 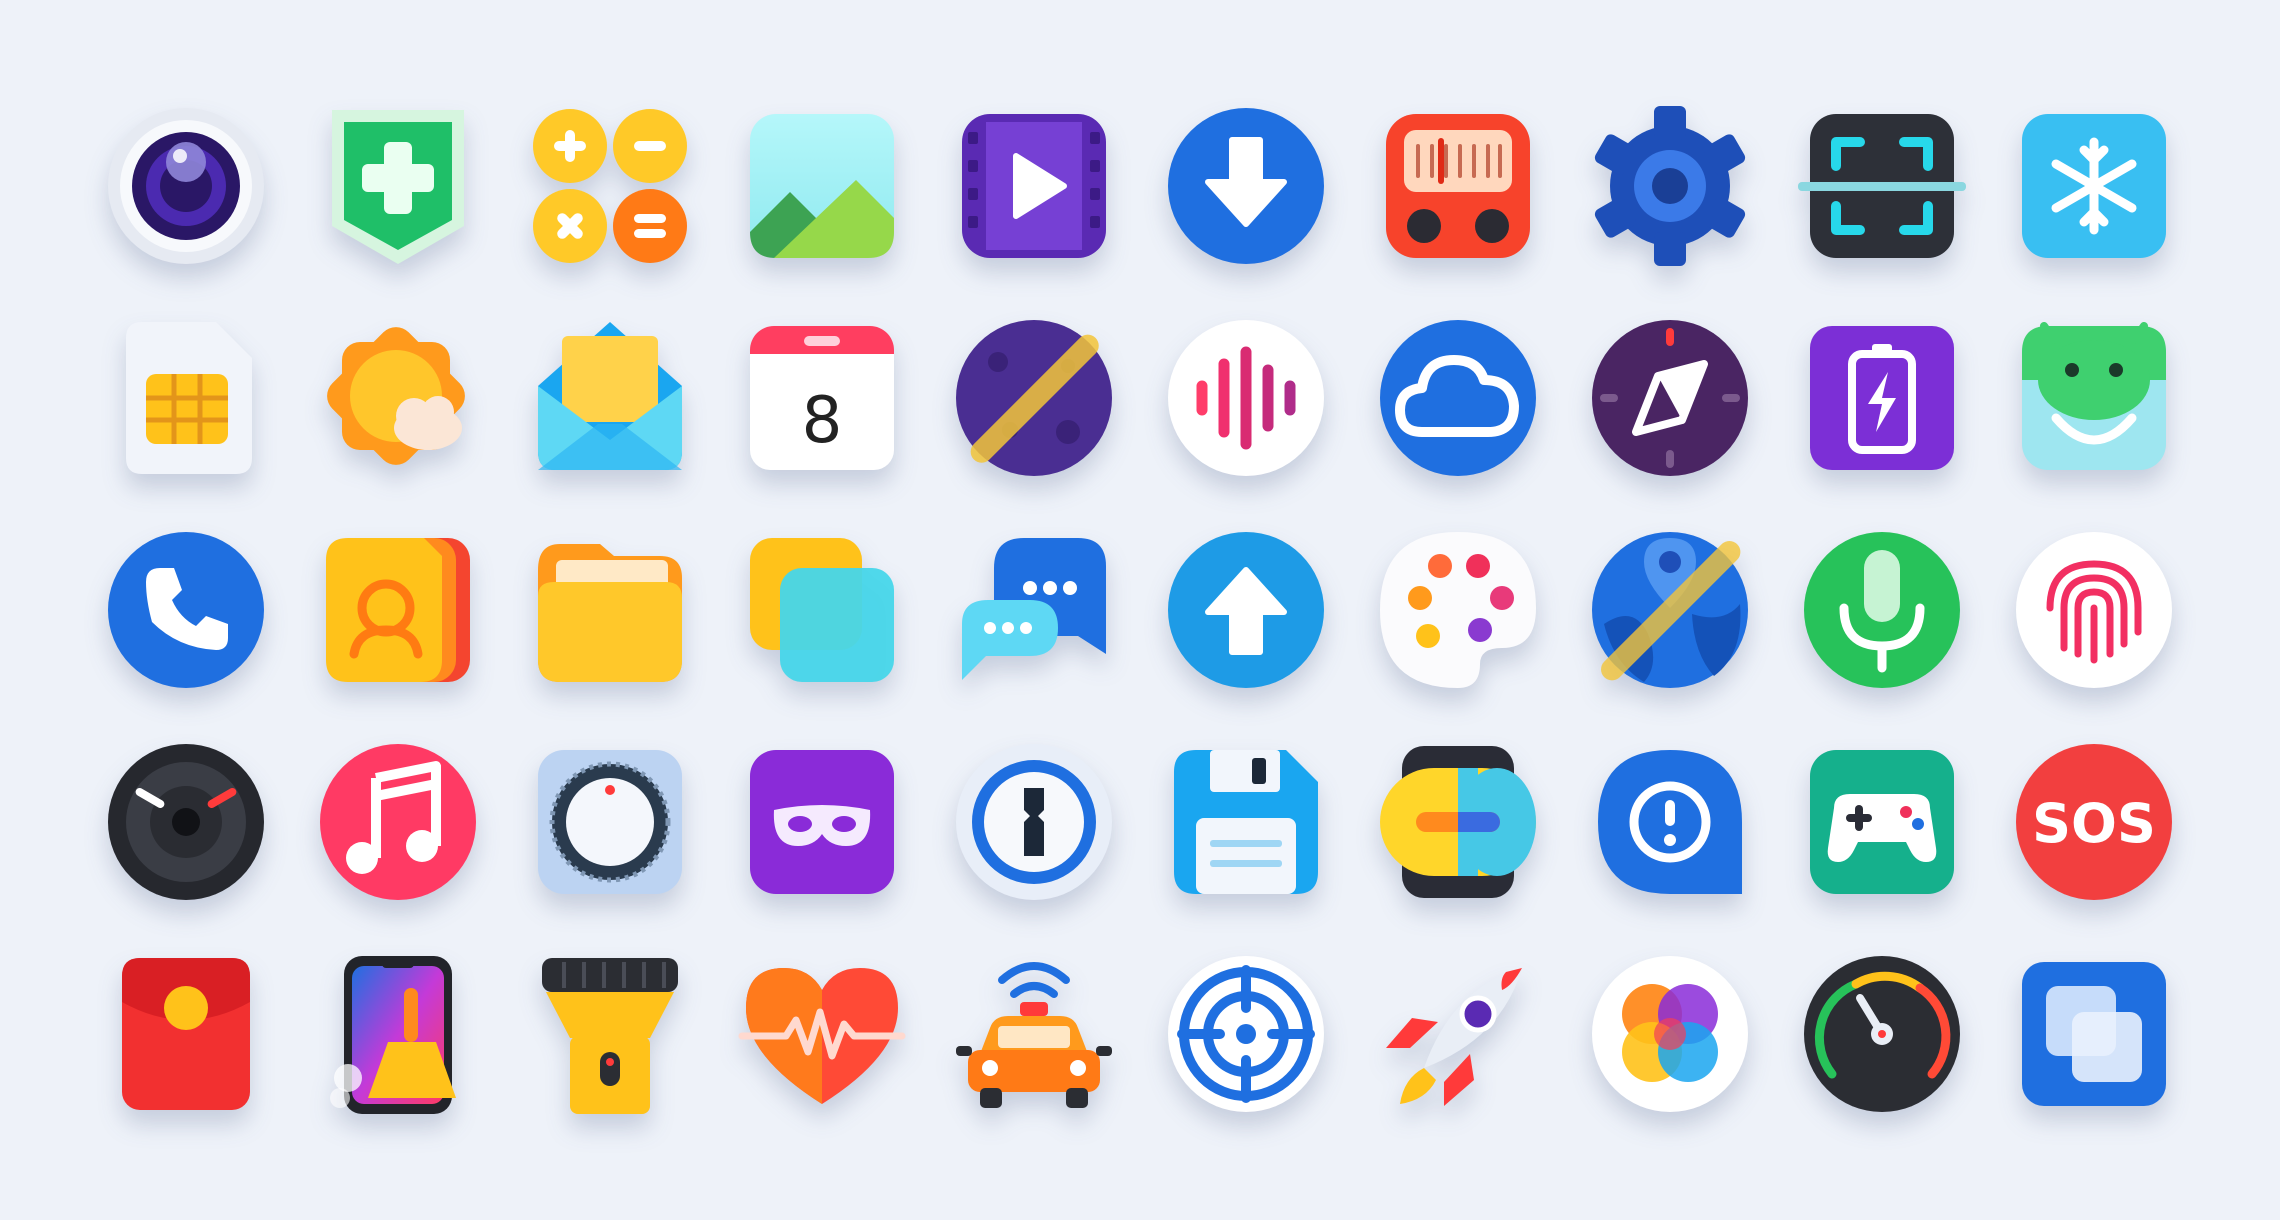 I want to click on red-envelope-icon, so click(x=186, y=1034).